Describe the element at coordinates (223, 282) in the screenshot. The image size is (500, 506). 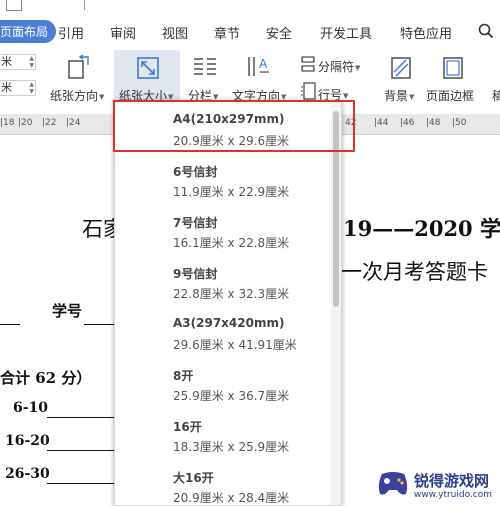
I see `paper-size-option-envelope-9: 9号信封 22.8厘米 x 32.3厘米` at that location.